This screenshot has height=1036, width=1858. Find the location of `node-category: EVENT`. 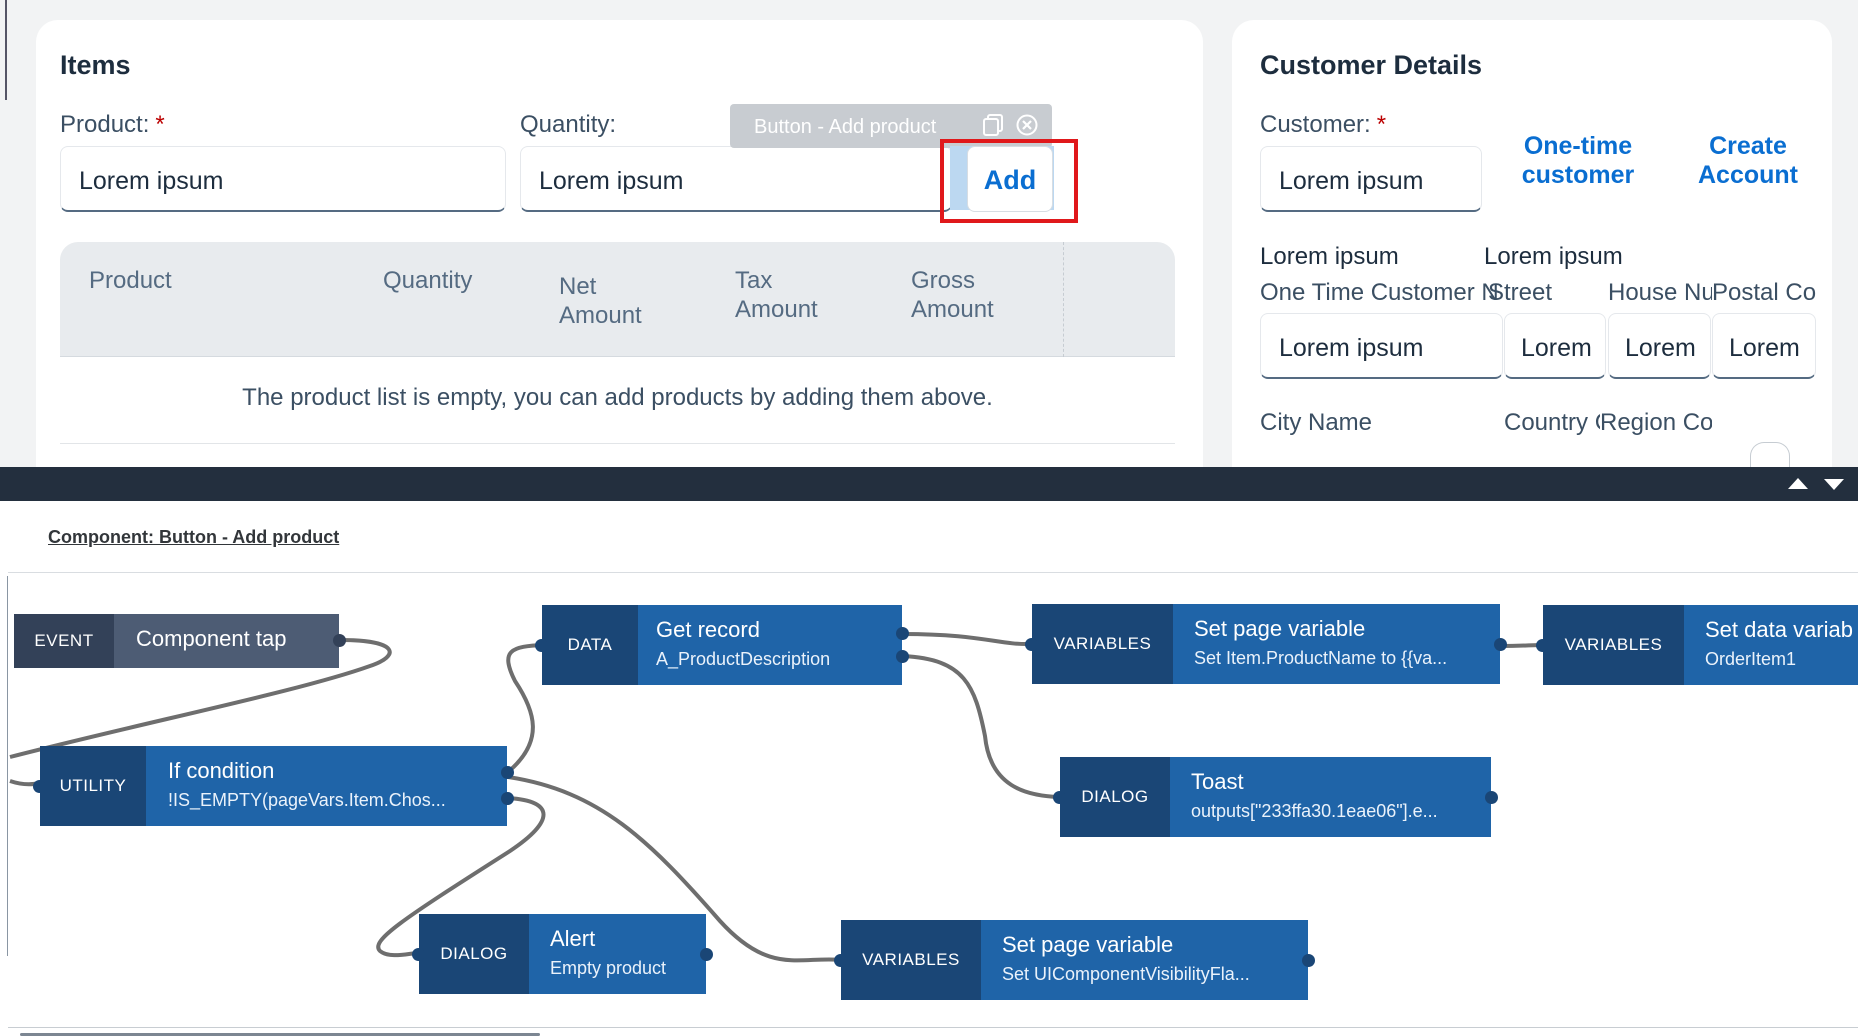

node-category: EVENT is located at coordinates (64, 641).